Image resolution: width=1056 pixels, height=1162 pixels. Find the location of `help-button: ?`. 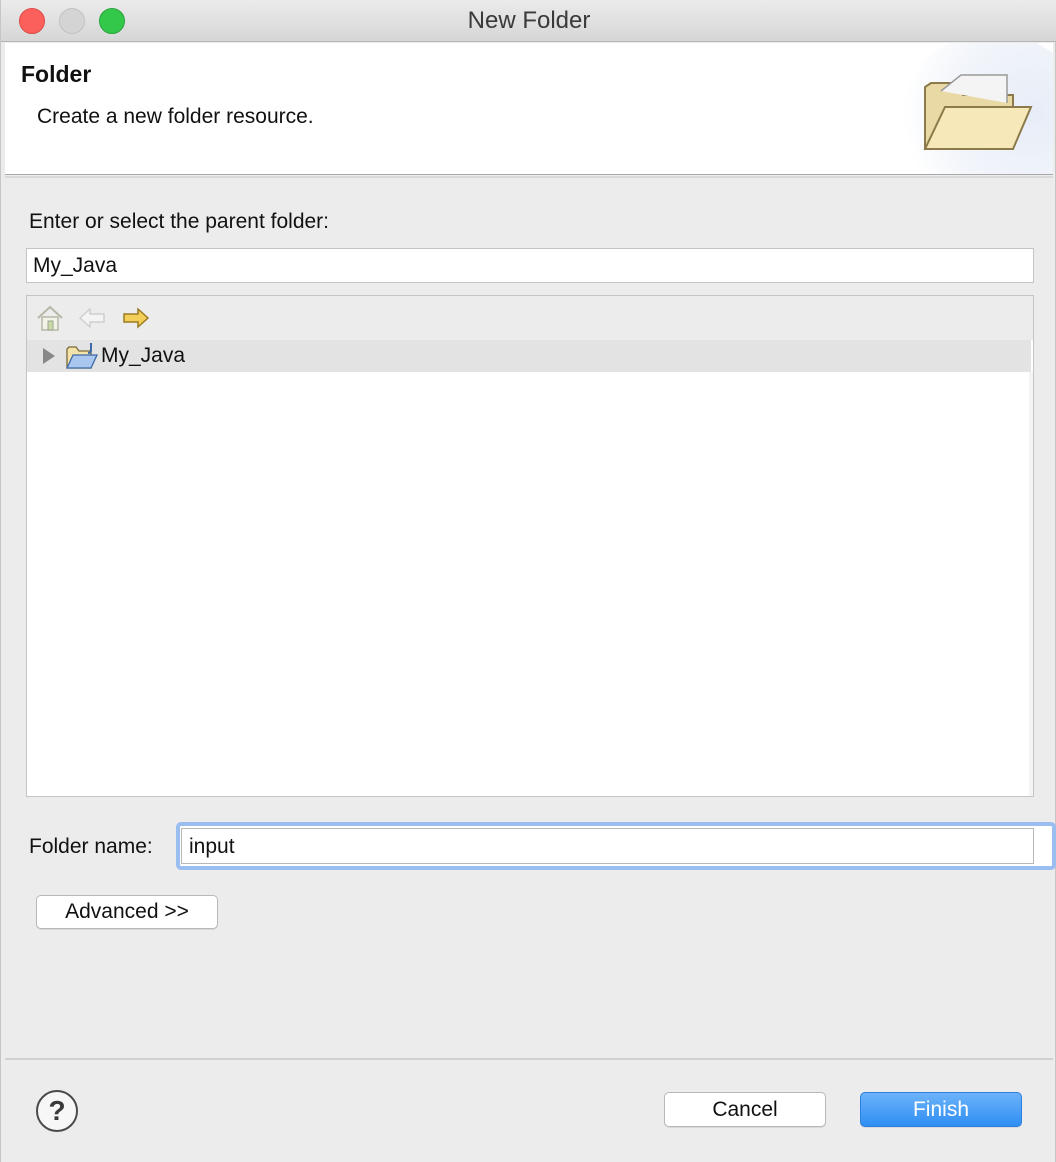

help-button: ? is located at coordinates (57, 1111).